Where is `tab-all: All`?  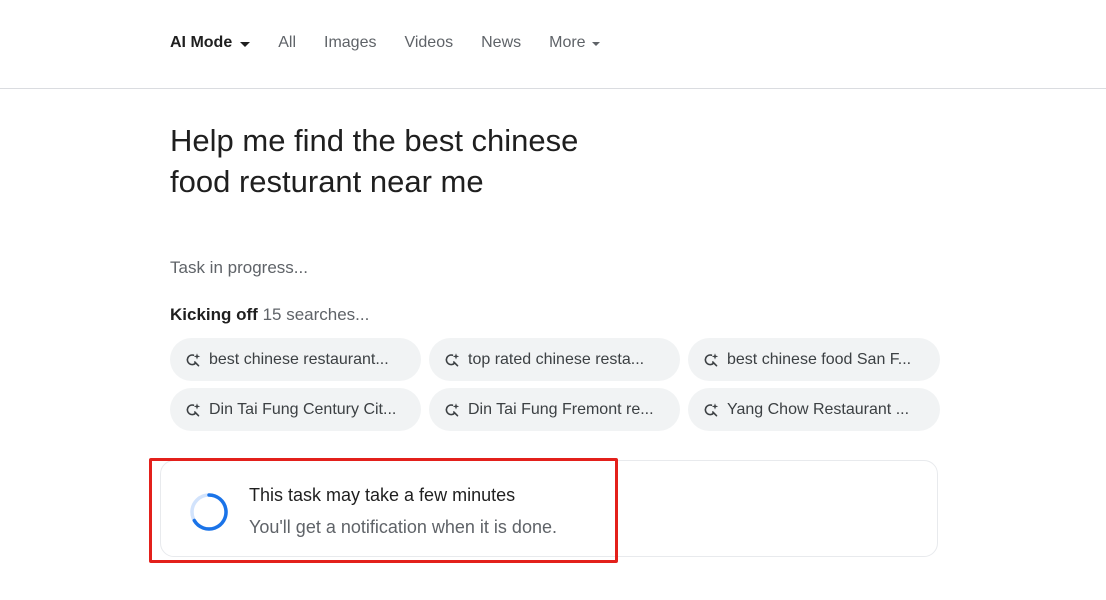 tab-all: All is located at coordinates (287, 43).